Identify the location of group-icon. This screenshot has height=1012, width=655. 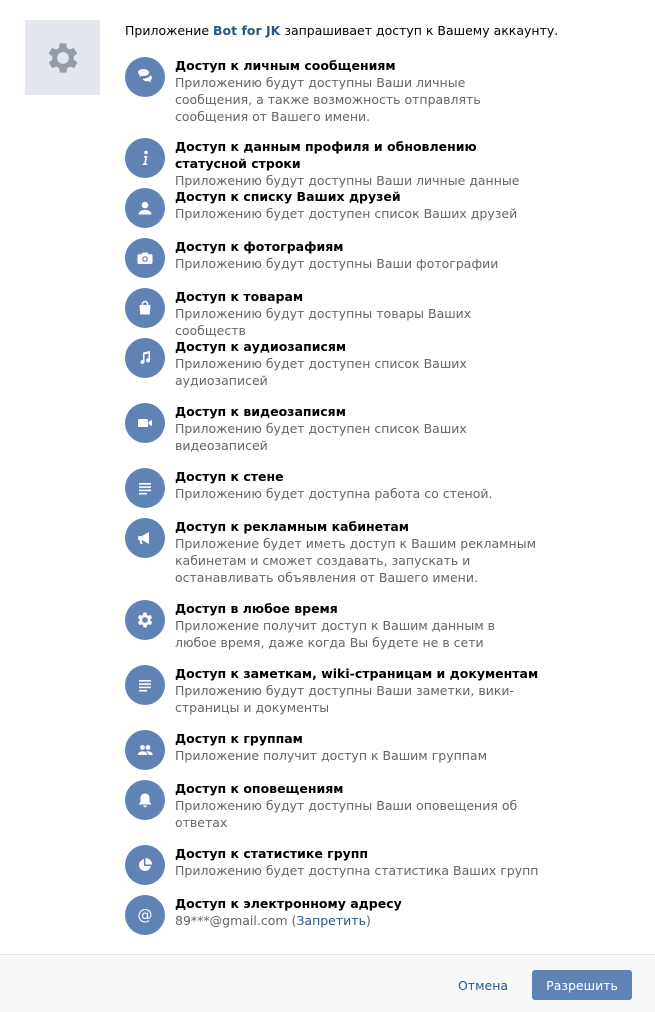
(145, 750).